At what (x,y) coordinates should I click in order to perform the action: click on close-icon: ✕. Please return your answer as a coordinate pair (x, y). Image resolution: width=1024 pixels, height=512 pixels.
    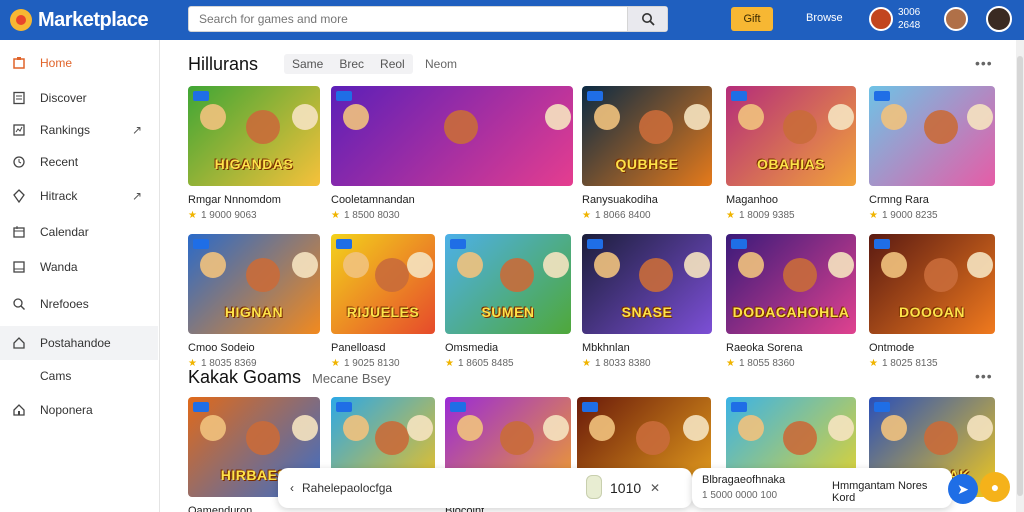
    Looking at the image, I should click on (655, 488).